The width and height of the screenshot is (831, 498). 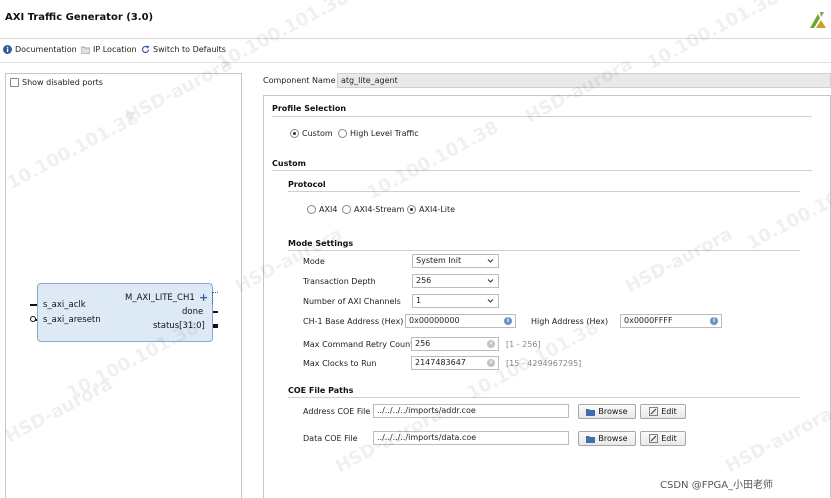 What do you see at coordinates (203, 297) in the screenshot?
I see `expand-interface-icon: +` at bounding box center [203, 297].